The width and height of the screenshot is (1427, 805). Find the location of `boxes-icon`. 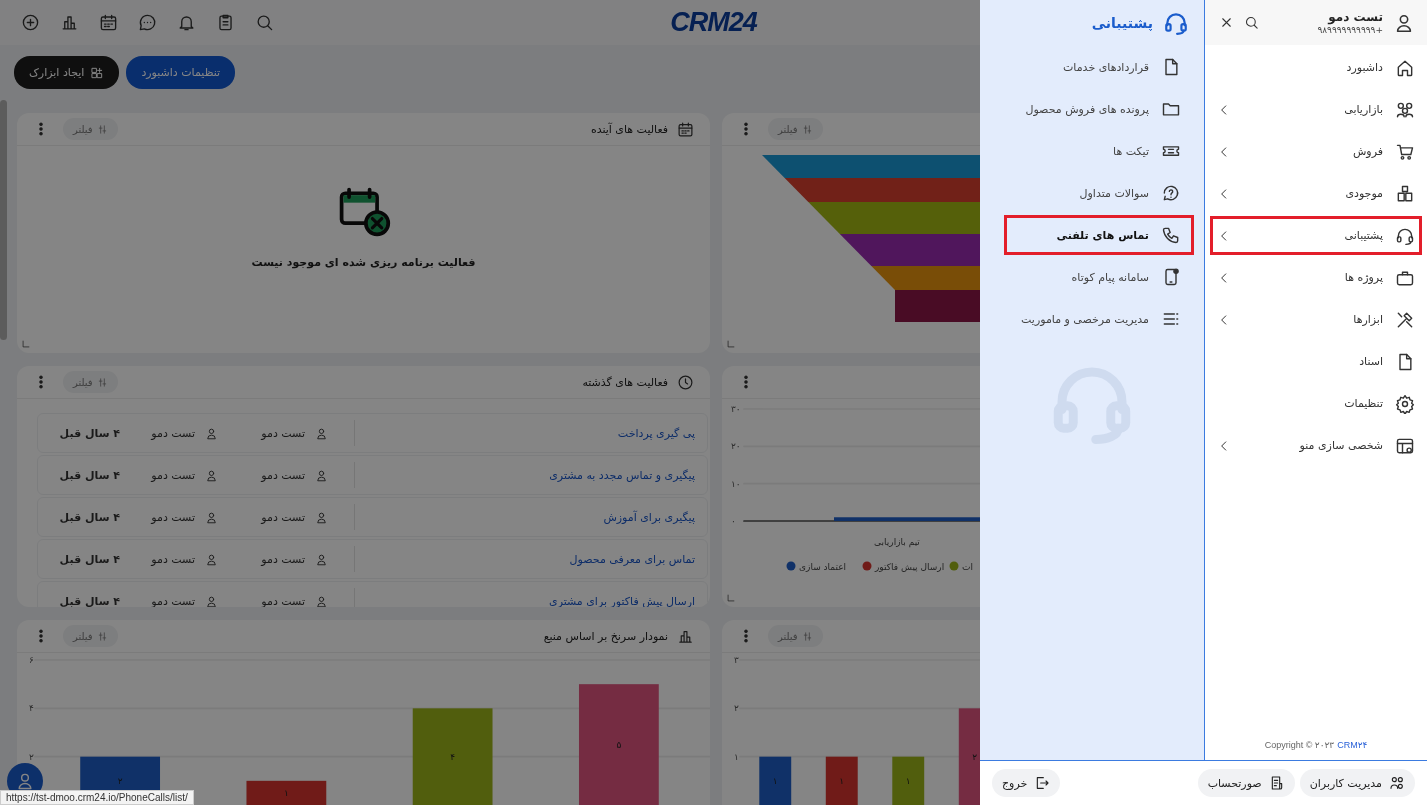

boxes-icon is located at coordinates (1405, 193).